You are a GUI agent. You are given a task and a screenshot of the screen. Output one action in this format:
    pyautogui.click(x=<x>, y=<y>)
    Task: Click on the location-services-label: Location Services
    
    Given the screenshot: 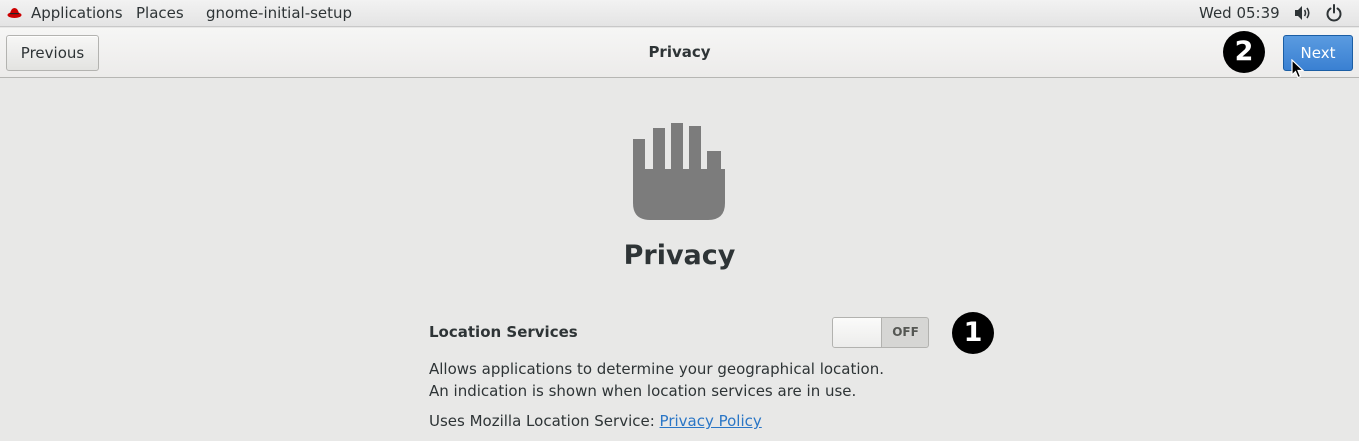 What is the action you would take?
    pyautogui.click(x=503, y=332)
    